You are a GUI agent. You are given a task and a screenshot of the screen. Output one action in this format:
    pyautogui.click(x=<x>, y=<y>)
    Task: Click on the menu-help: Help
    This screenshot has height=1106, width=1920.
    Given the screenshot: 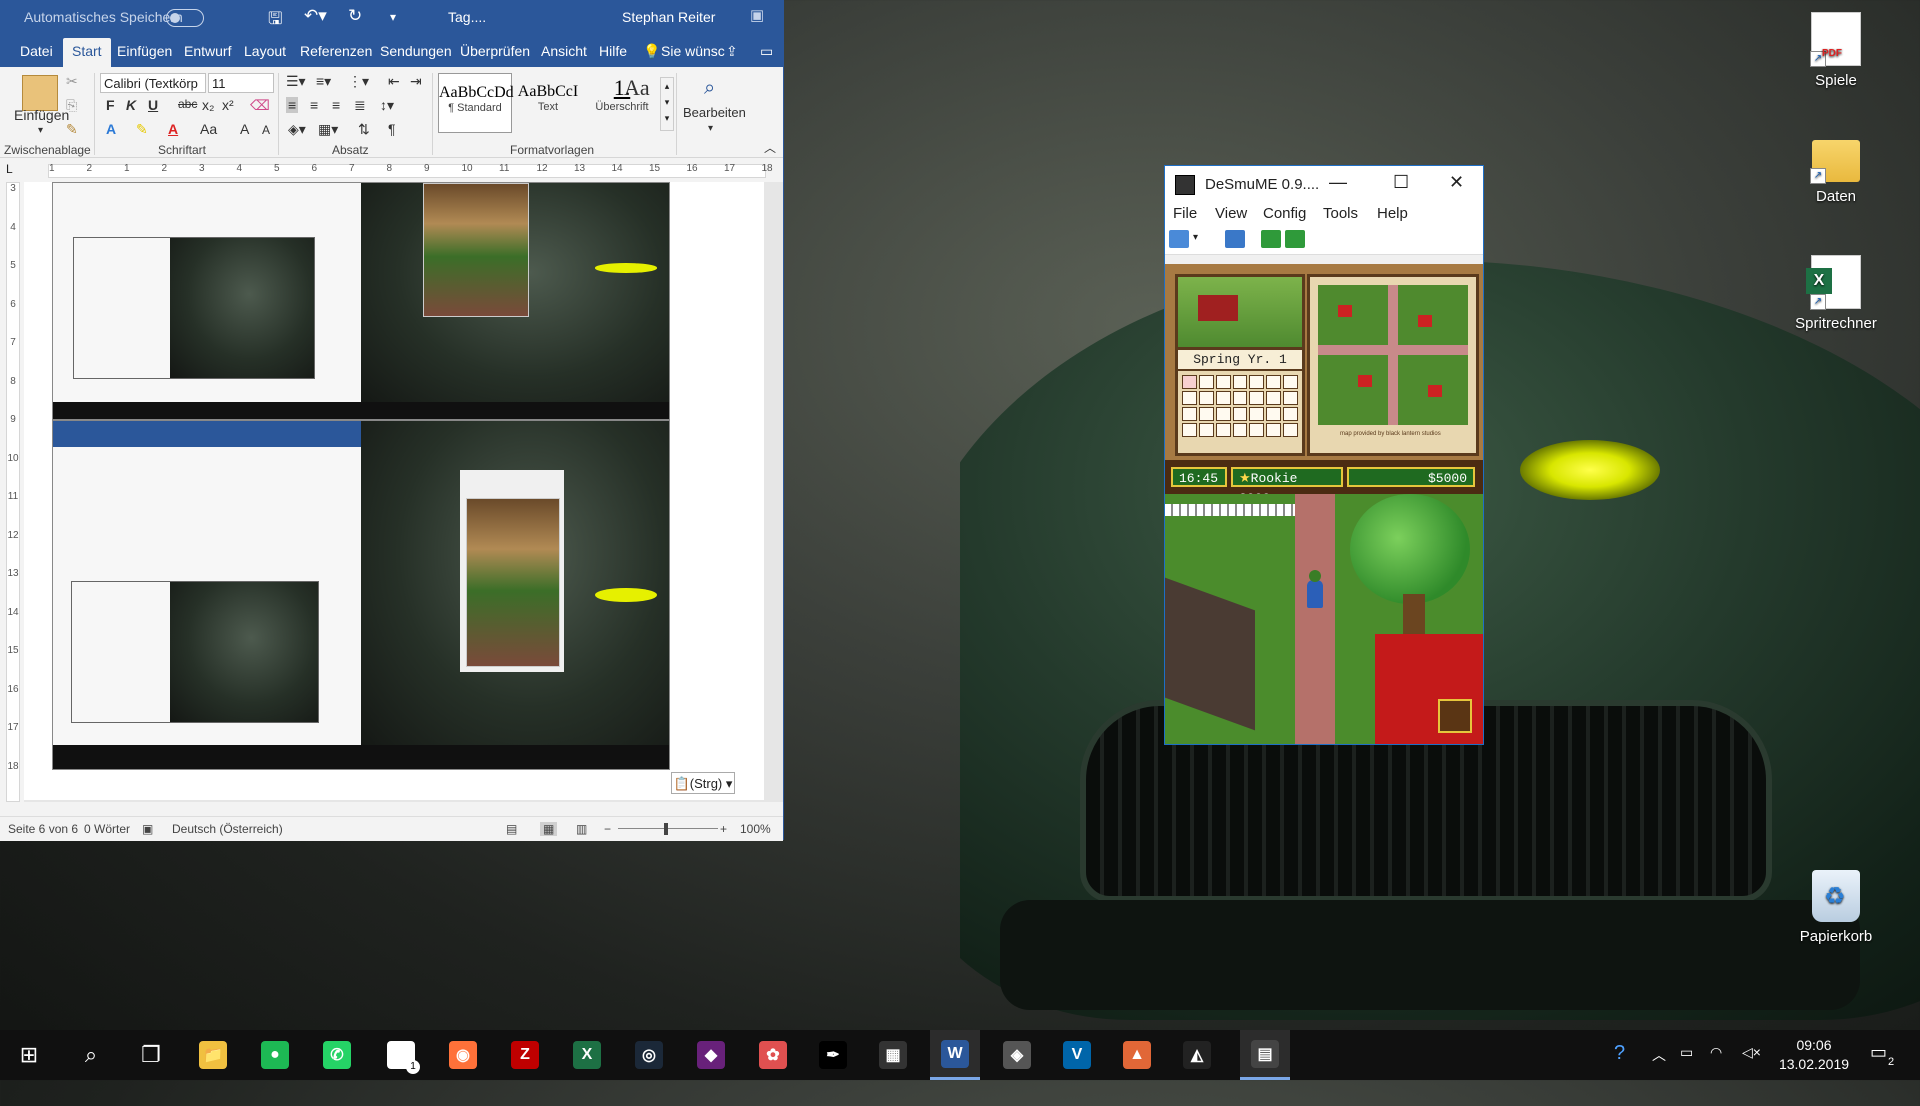 What is the action you would take?
    pyautogui.click(x=1392, y=213)
    